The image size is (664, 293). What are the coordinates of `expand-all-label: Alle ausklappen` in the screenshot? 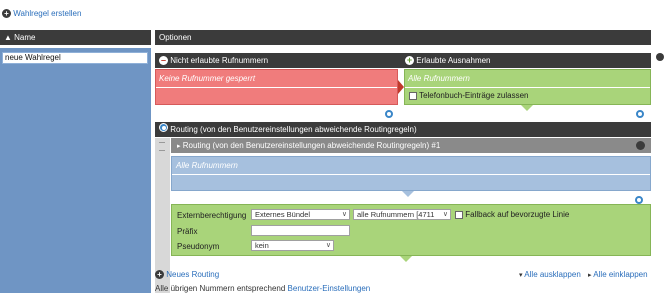 It's located at (552, 274).